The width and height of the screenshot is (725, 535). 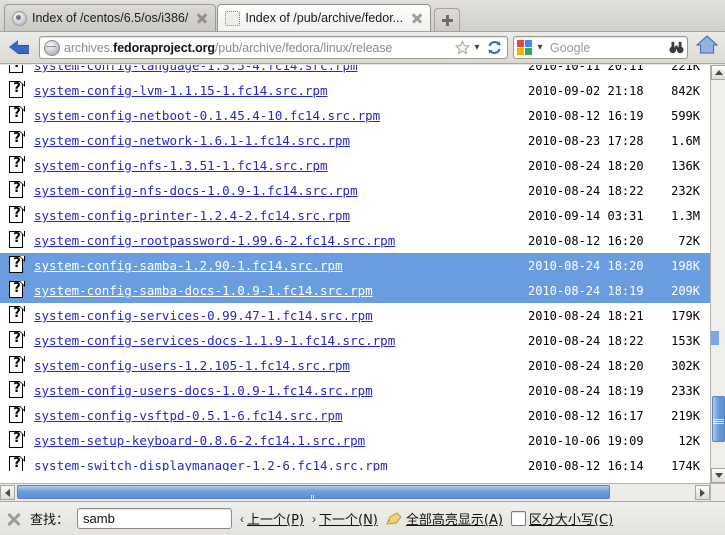 What do you see at coordinates (494, 47) in the screenshot?
I see `reload-icon` at bounding box center [494, 47].